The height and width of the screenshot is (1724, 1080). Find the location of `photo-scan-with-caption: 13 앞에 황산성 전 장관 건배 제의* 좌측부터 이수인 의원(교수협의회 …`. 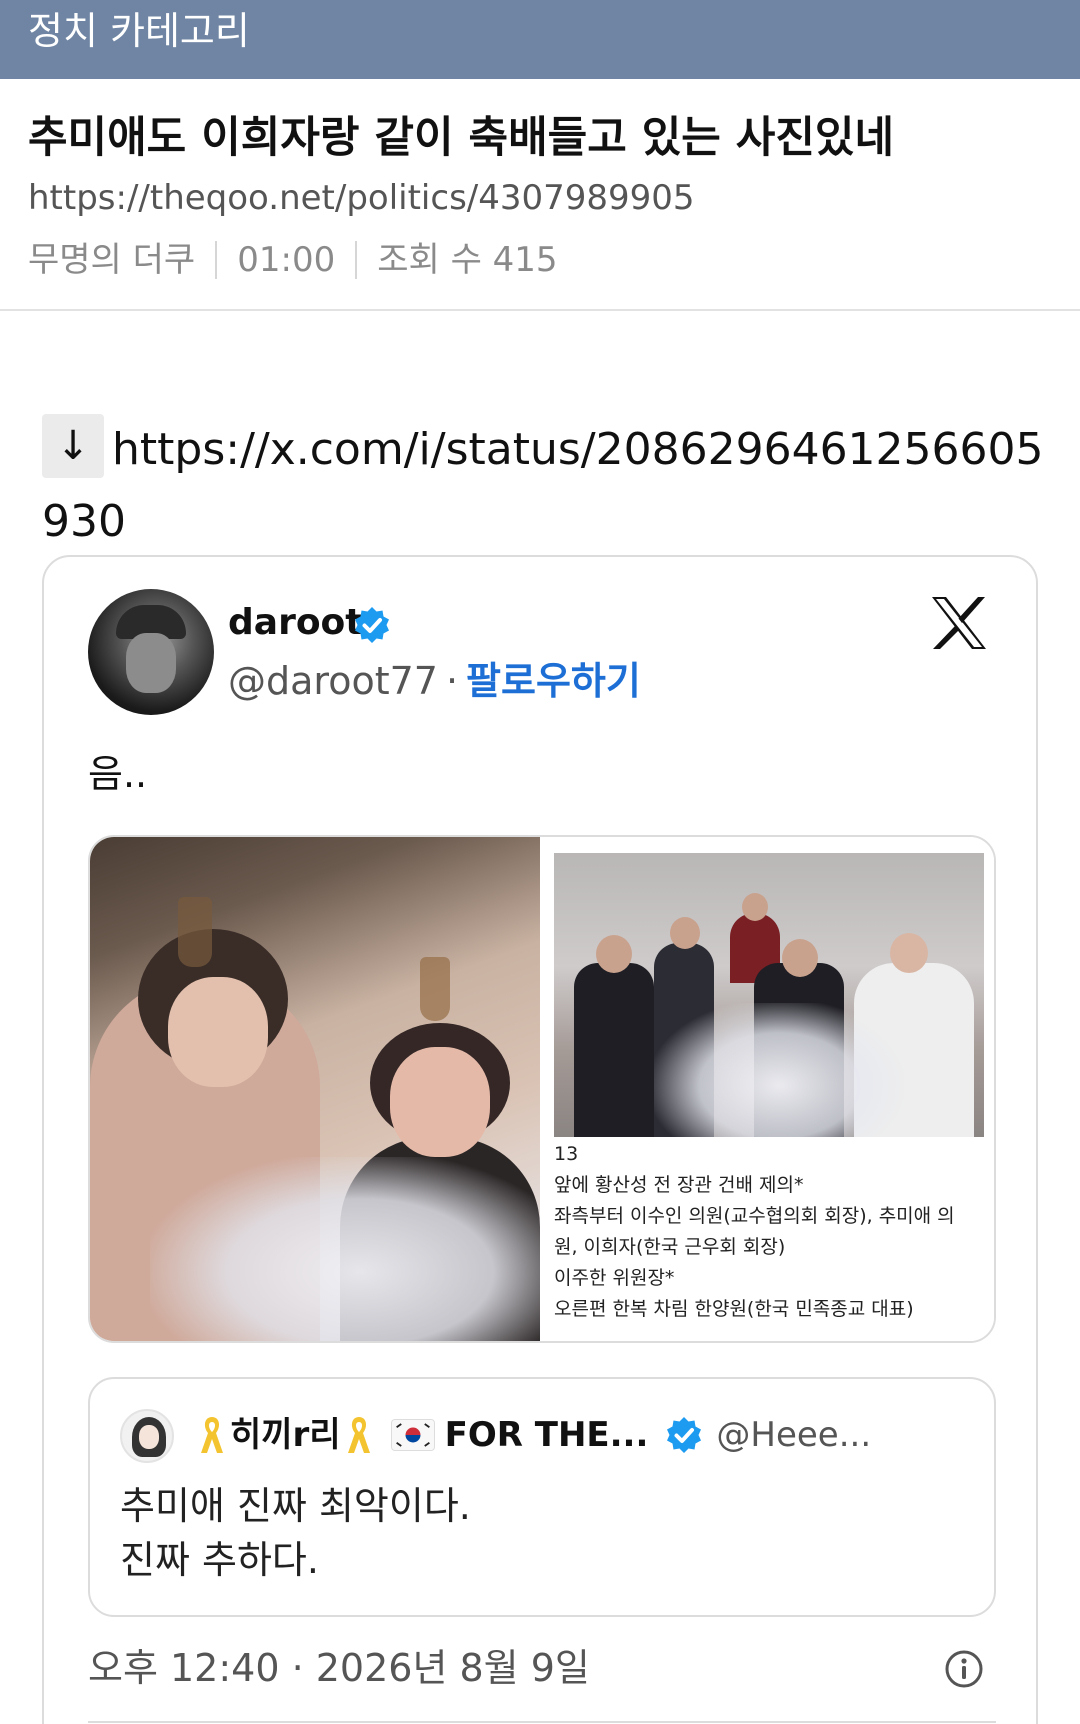

photo-scan-with-caption: 13 앞에 황산성 전 장관 건배 제의* 좌측부터 이수인 의원(교수협의회 … is located at coordinates (767, 1089).